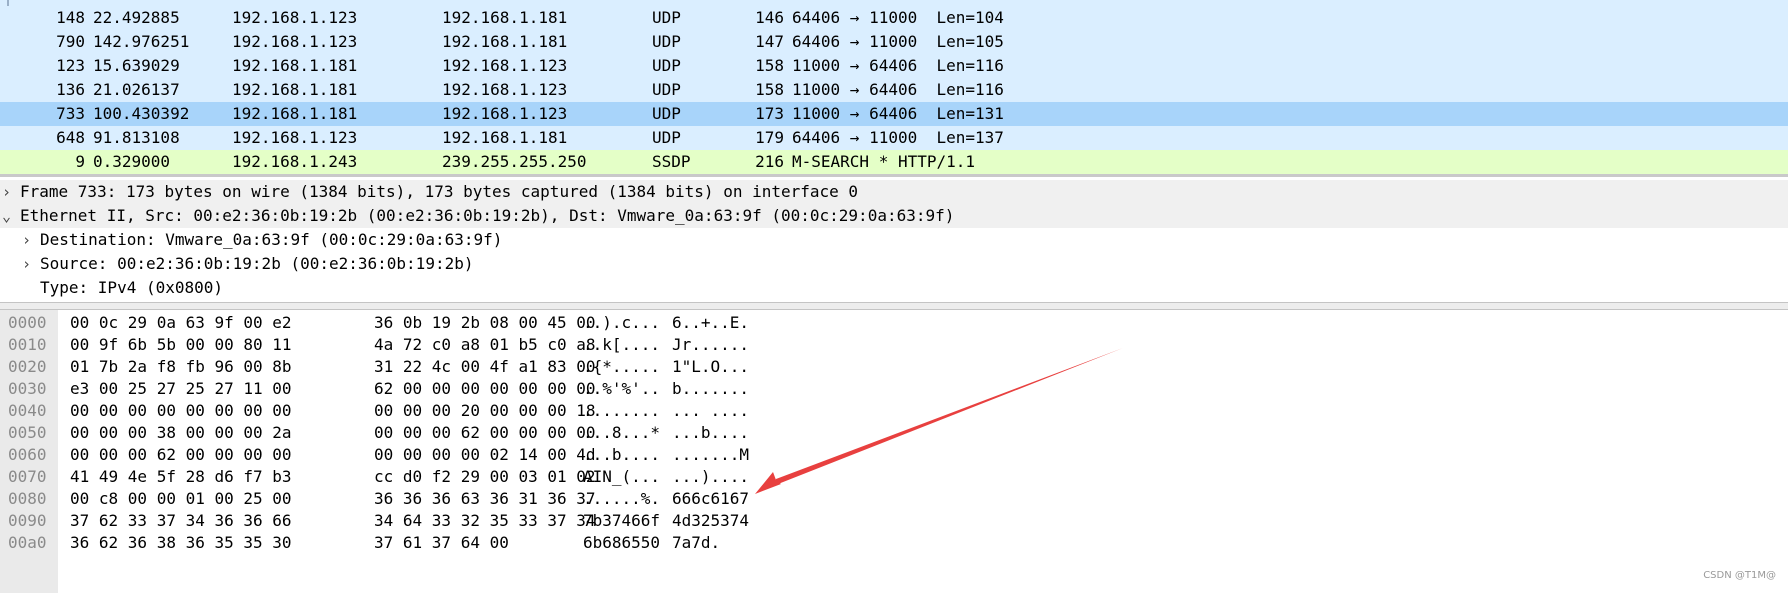 This screenshot has height=593, width=1788. Describe the element at coordinates (136, 89) in the screenshot. I see `packet-time: 21.026137` at that location.